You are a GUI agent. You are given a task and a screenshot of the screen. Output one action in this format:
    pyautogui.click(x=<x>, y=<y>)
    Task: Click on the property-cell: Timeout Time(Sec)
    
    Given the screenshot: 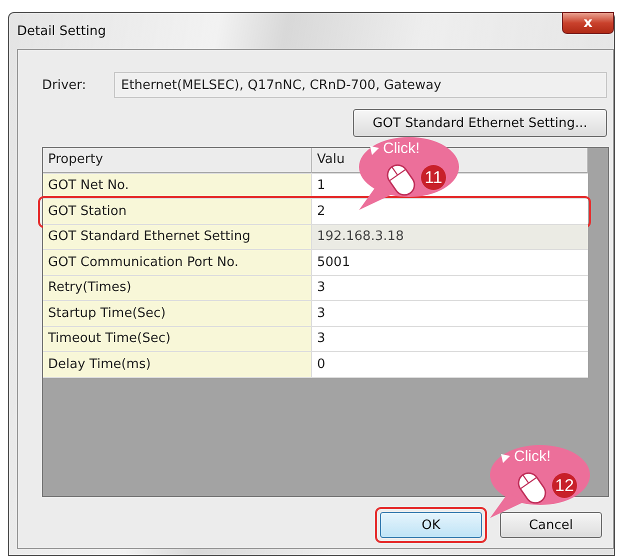 What is the action you would take?
    pyautogui.click(x=177, y=338)
    